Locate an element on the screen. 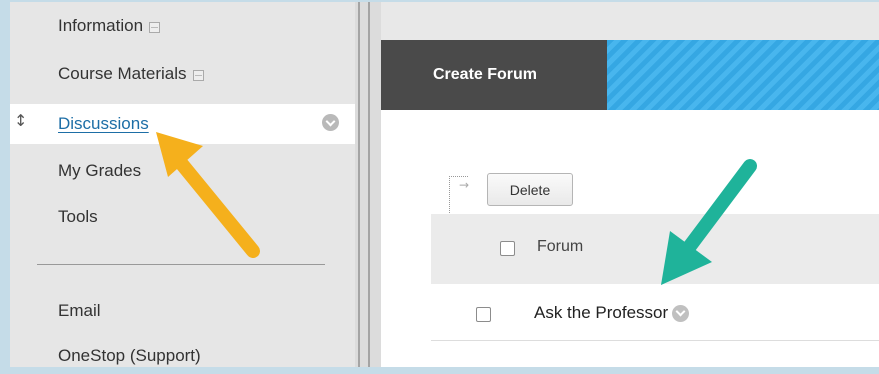  sidebar-item-label: Discussions is located at coordinates (103, 123).